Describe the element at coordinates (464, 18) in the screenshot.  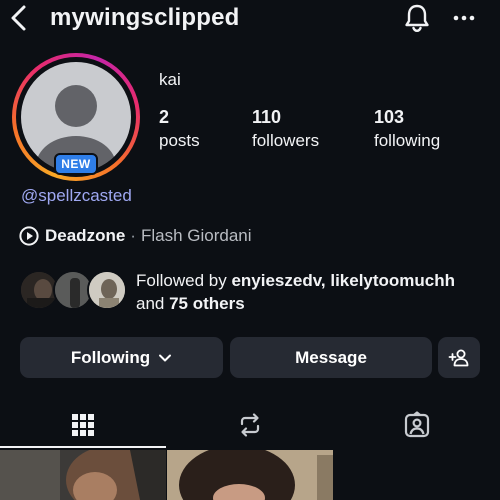
I see `more-horizontal-icon` at that location.